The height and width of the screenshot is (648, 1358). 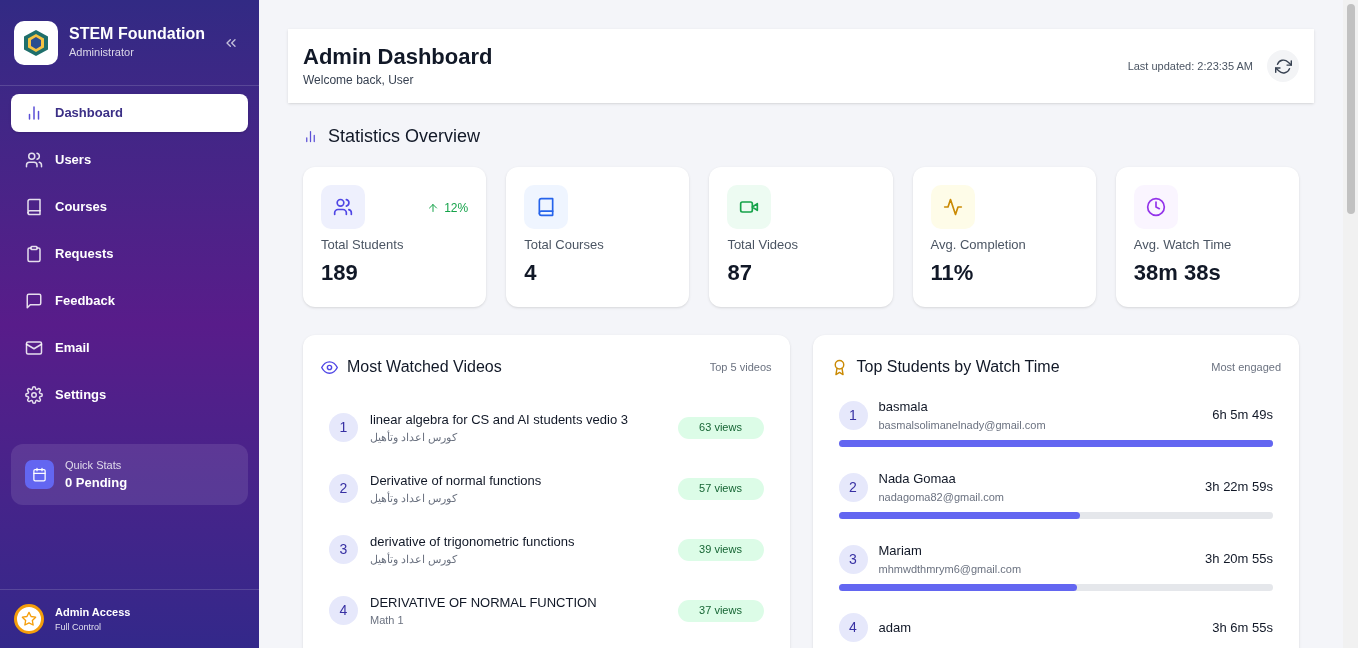 What do you see at coordinates (129, 348) in the screenshot?
I see `sidebar-item: Email` at bounding box center [129, 348].